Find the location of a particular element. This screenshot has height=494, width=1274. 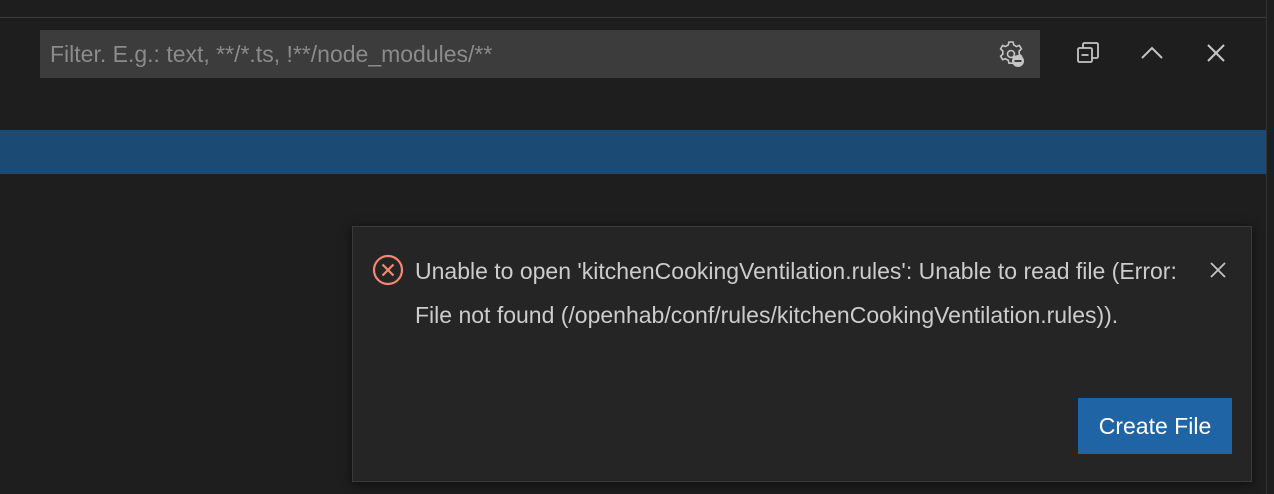

create-file-button: Create File is located at coordinates (1155, 426).